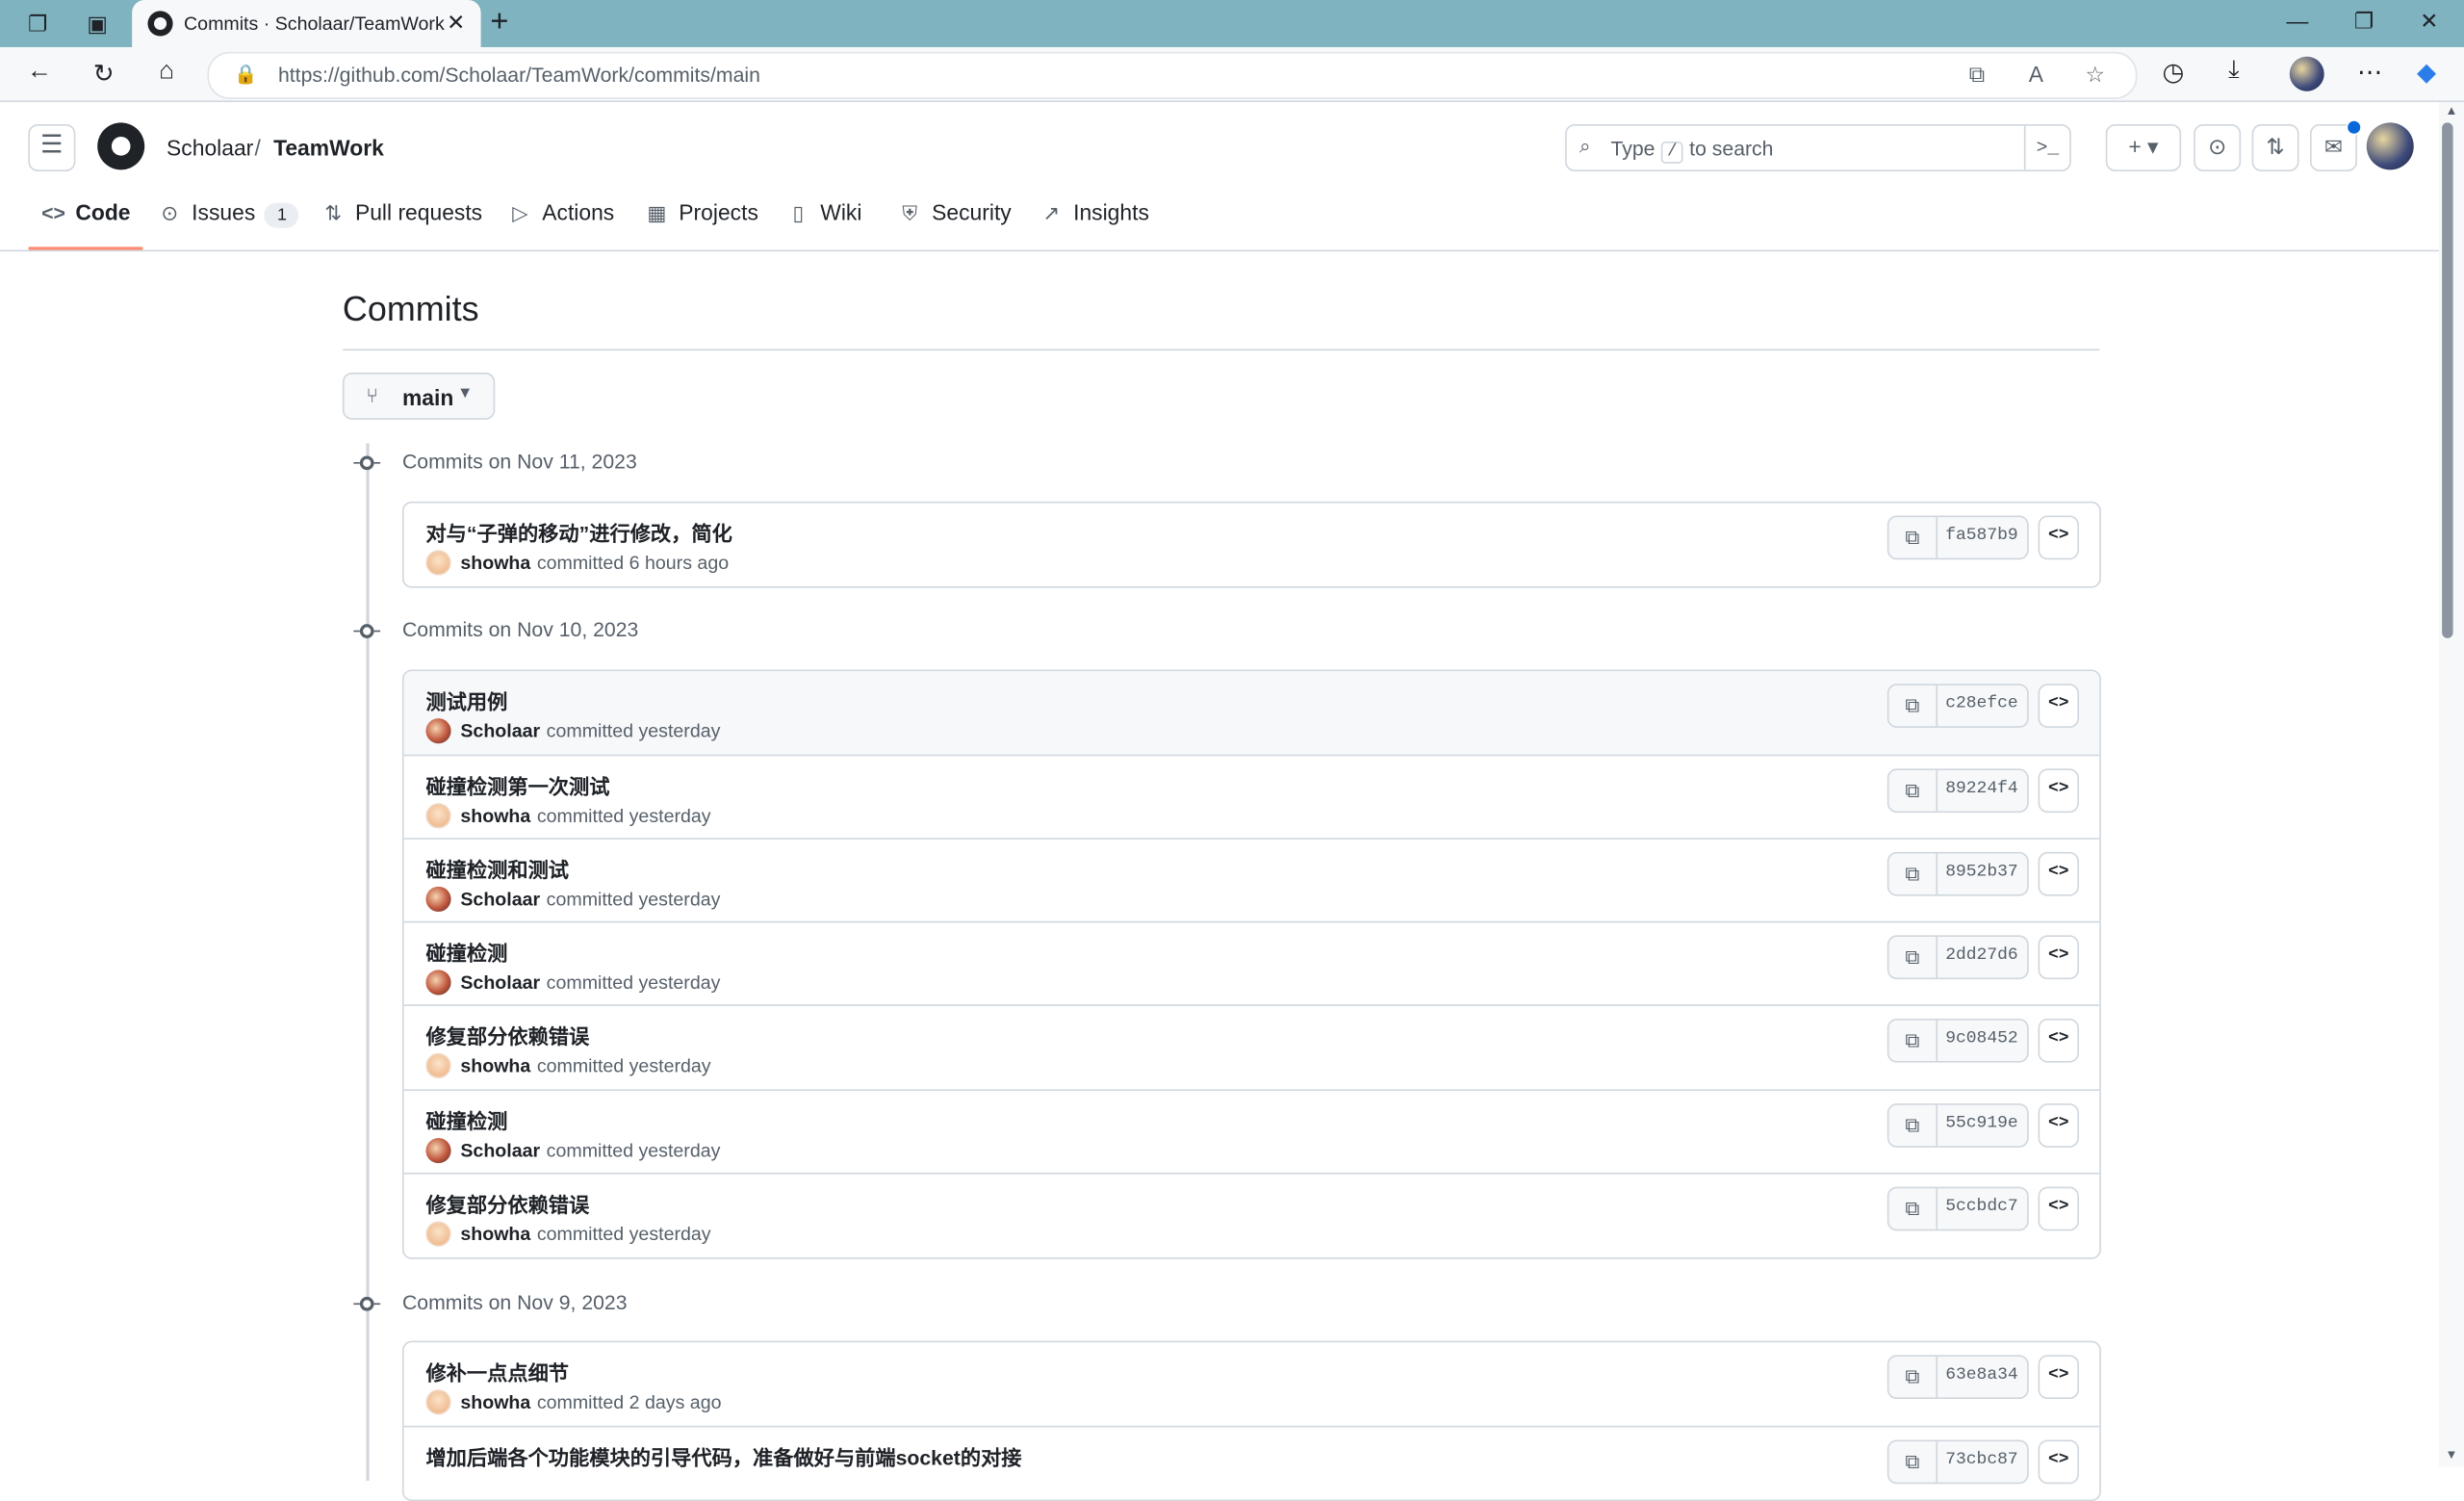 Image resolution: width=2464 pixels, height=1501 pixels. I want to click on breadcrumb-owner: Scholaar, so click(210, 148).